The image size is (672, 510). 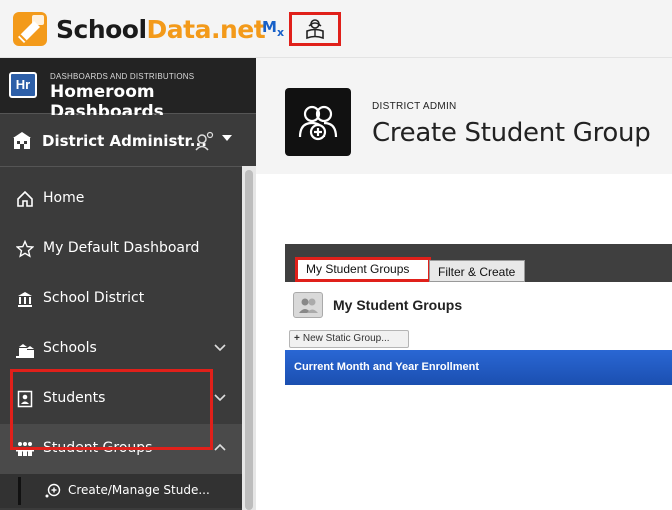 What do you see at coordinates (238, 29) in the screenshot?
I see `logo-net-text: .net` at bounding box center [238, 29].